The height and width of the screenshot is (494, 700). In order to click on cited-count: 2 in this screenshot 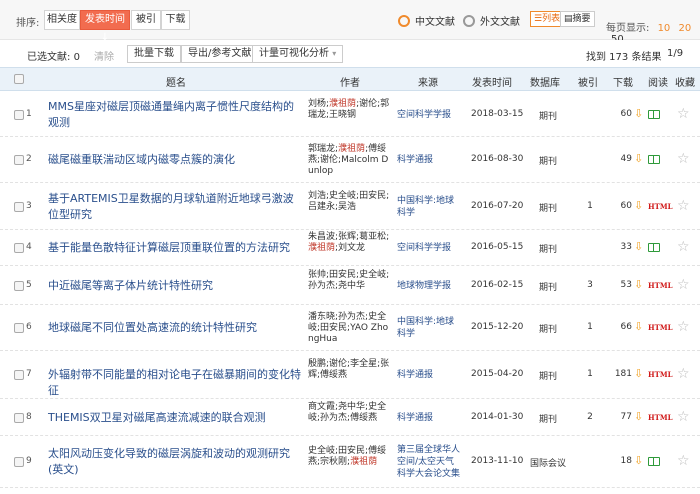, I will do `click(590, 417)`.